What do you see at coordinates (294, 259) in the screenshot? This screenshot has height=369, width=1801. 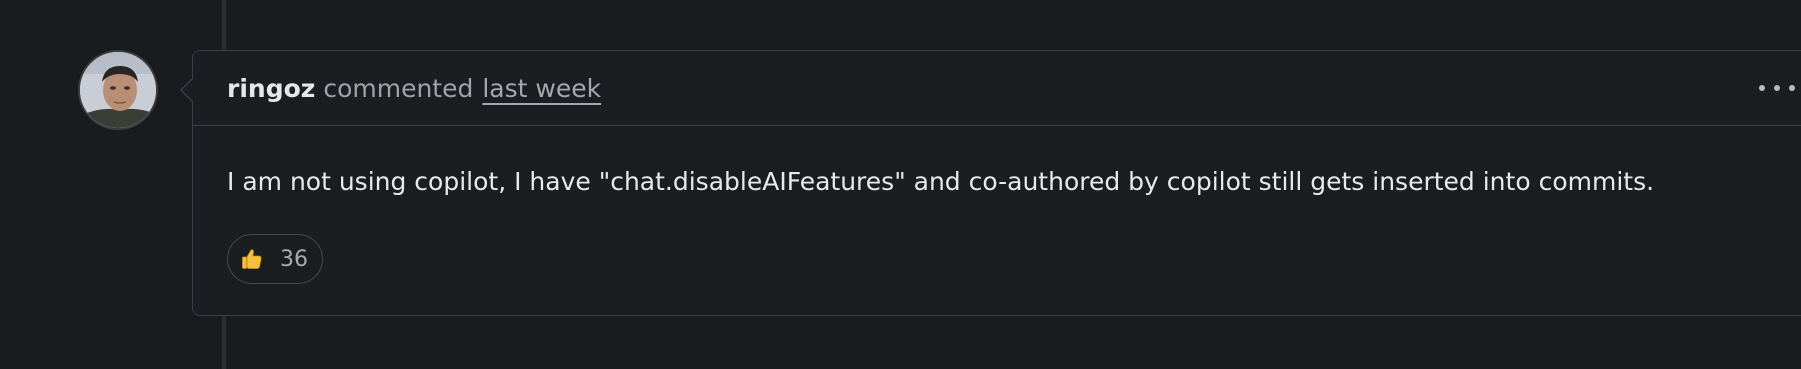 I see `reaction-count: 36` at bounding box center [294, 259].